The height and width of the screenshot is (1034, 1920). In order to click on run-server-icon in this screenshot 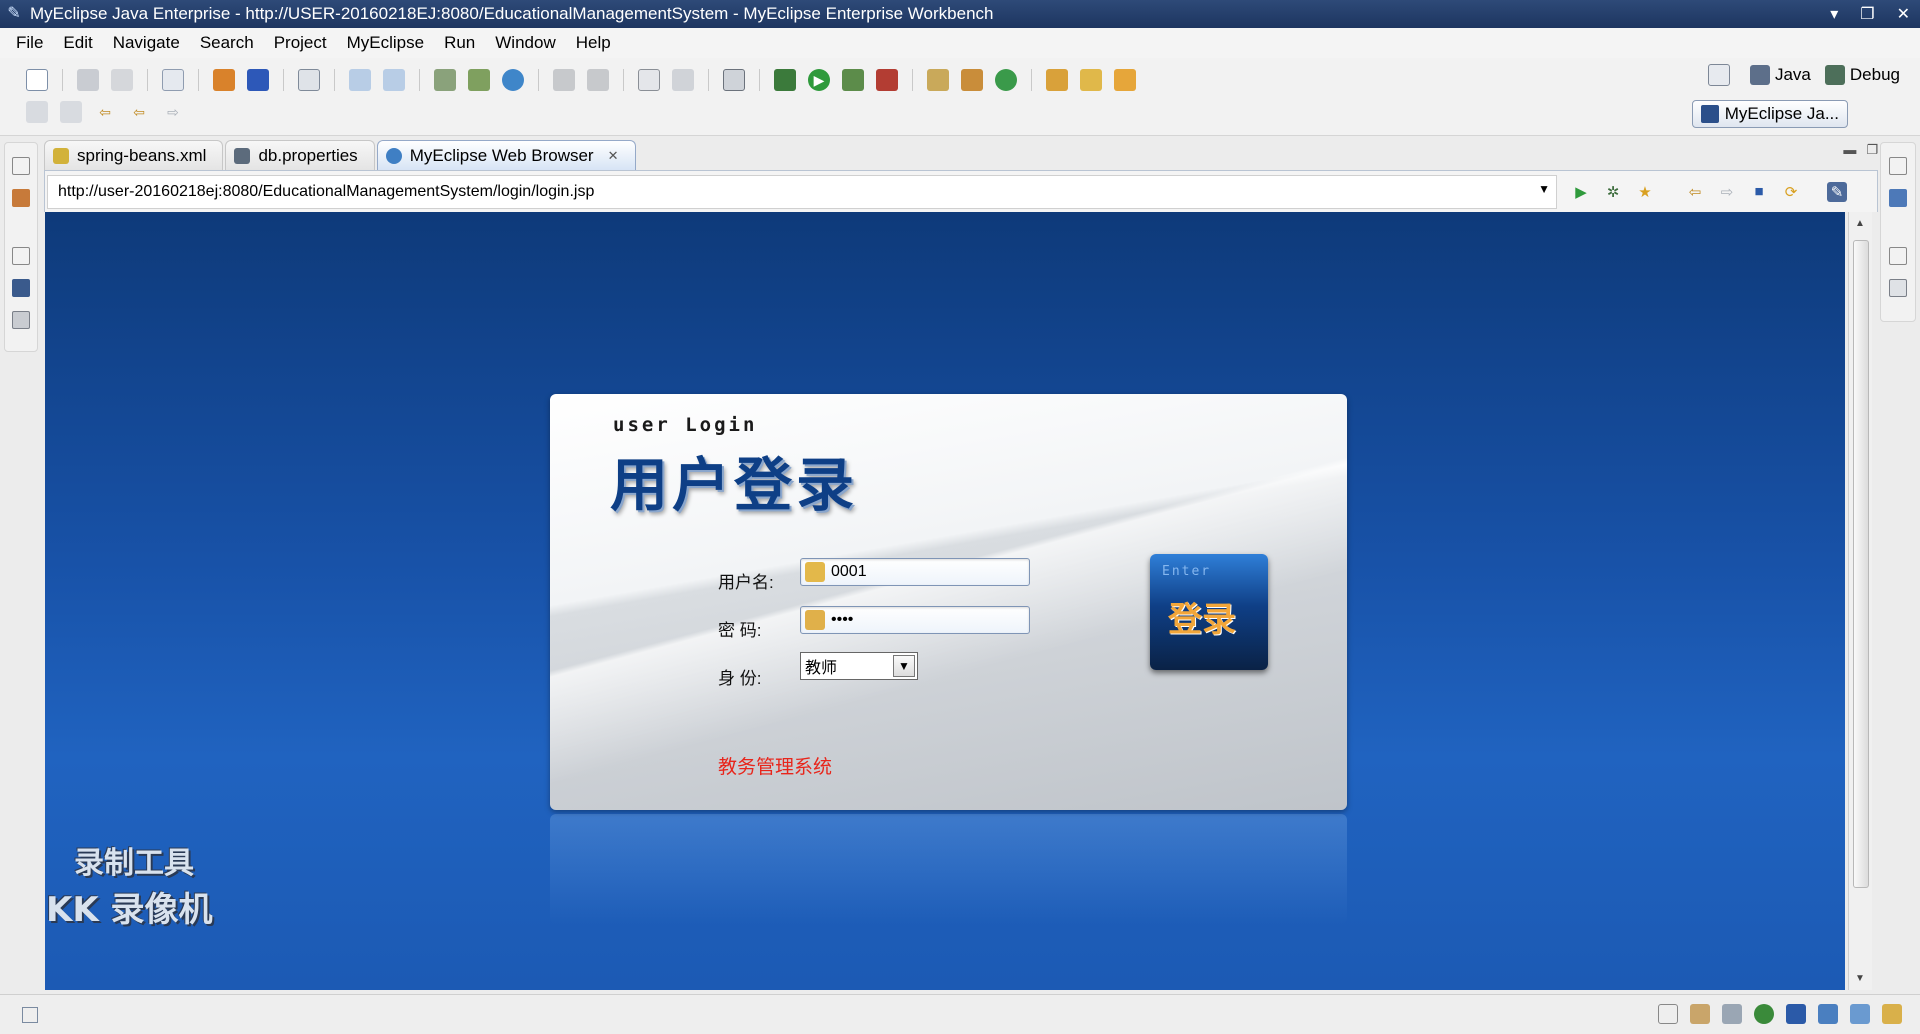, I will do `click(445, 80)`.